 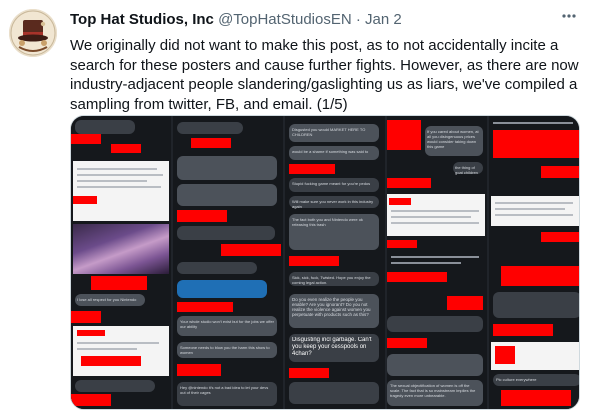 What do you see at coordinates (516, 379) in the screenshot?
I see `message-text: Pic culture everywhere` at bounding box center [516, 379].